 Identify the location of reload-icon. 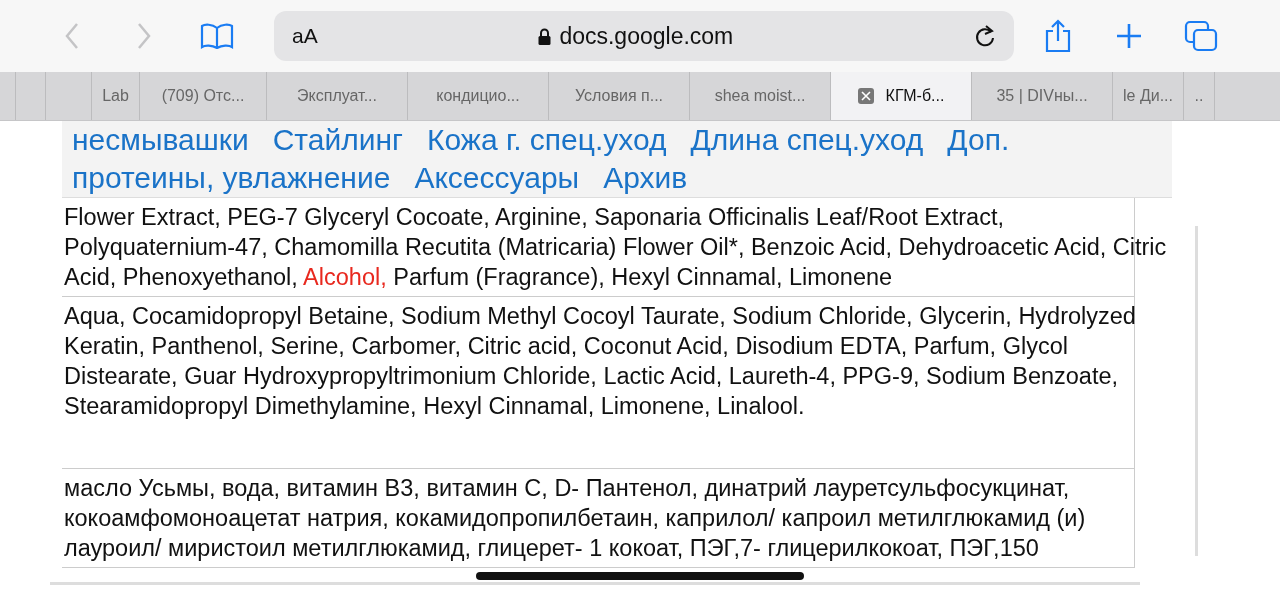
(985, 36).